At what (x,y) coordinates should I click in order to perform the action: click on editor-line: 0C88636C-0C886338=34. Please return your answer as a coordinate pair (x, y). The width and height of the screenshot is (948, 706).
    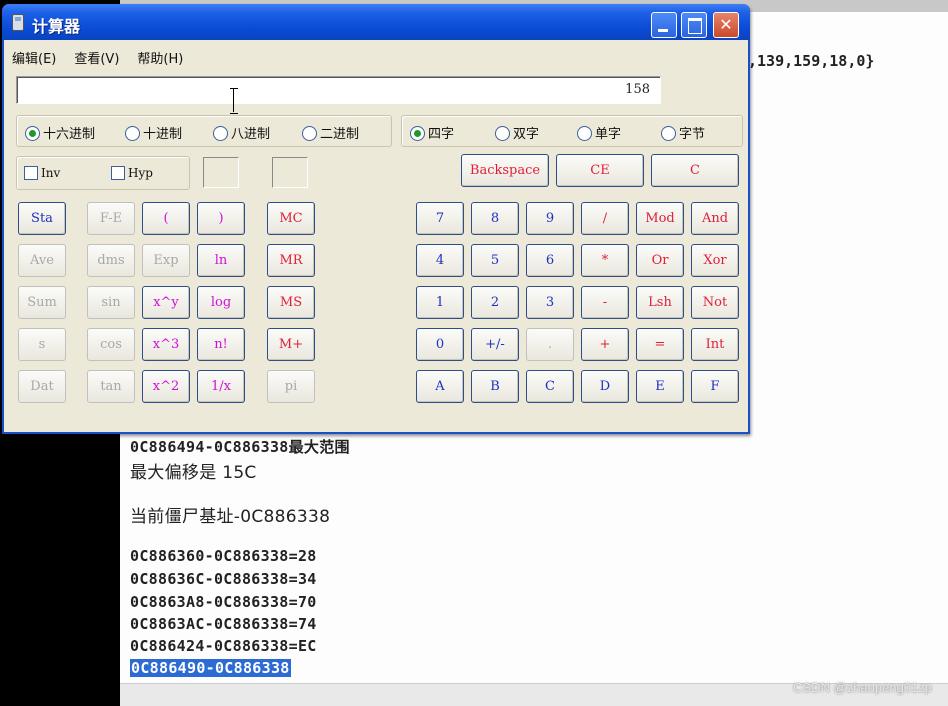
    Looking at the image, I should click on (223, 579).